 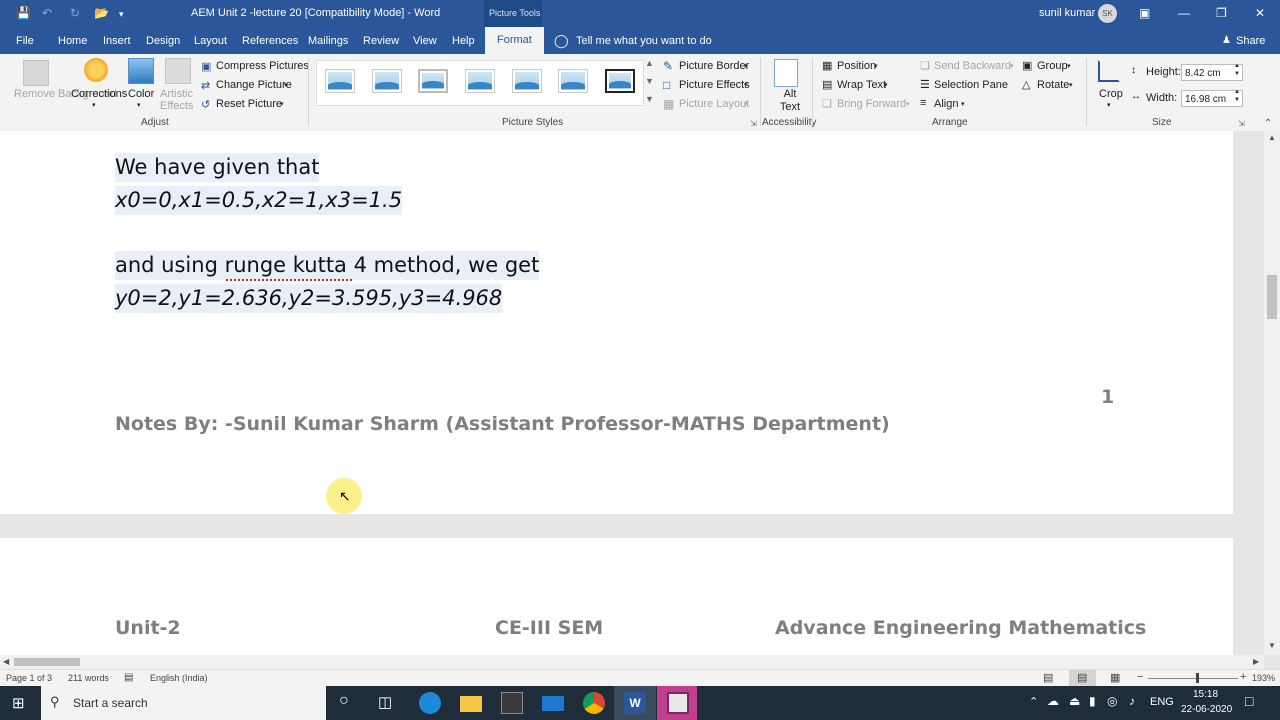 I want to click on file-explorer-icon, so click(x=471, y=704).